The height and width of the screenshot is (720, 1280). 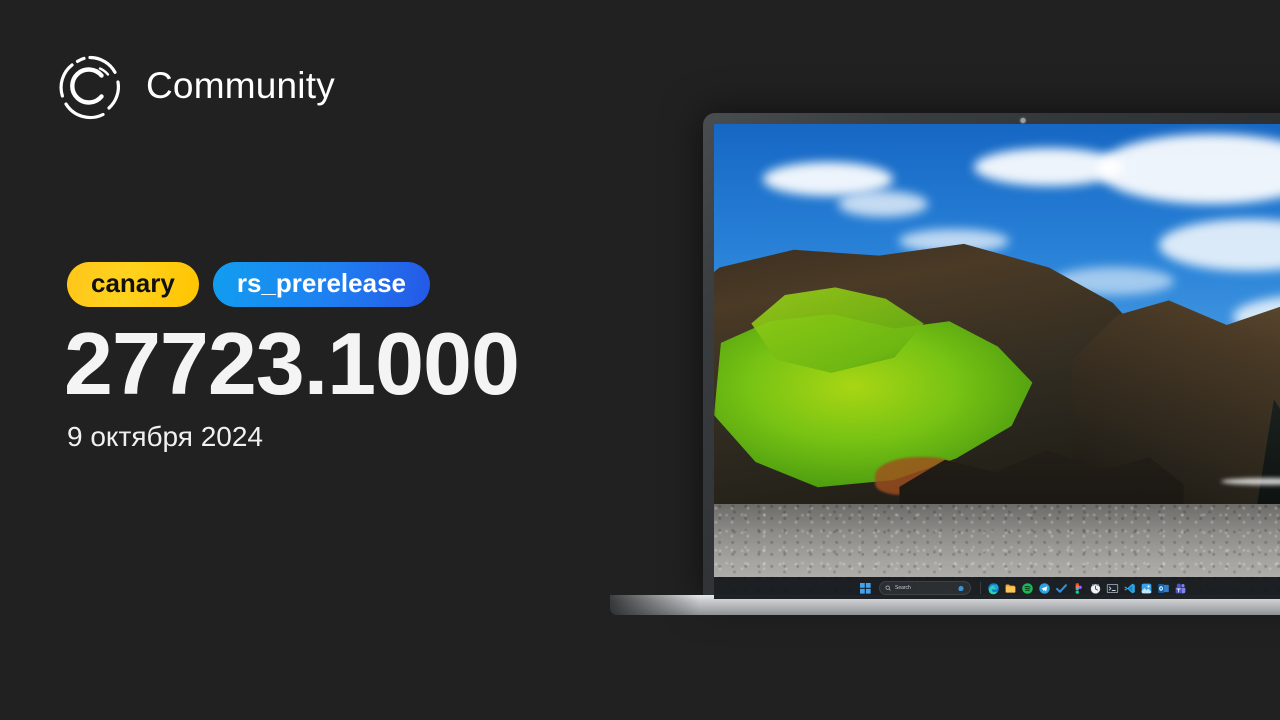 What do you see at coordinates (888, 588) in the screenshot?
I see `search-icon` at bounding box center [888, 588].